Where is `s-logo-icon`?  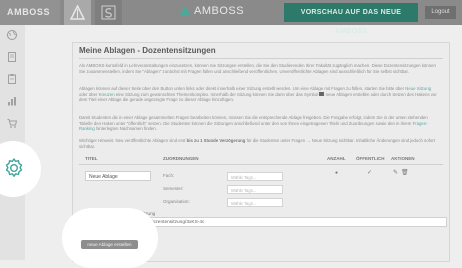 s-logo-icon is located at coordinates (108, 12).